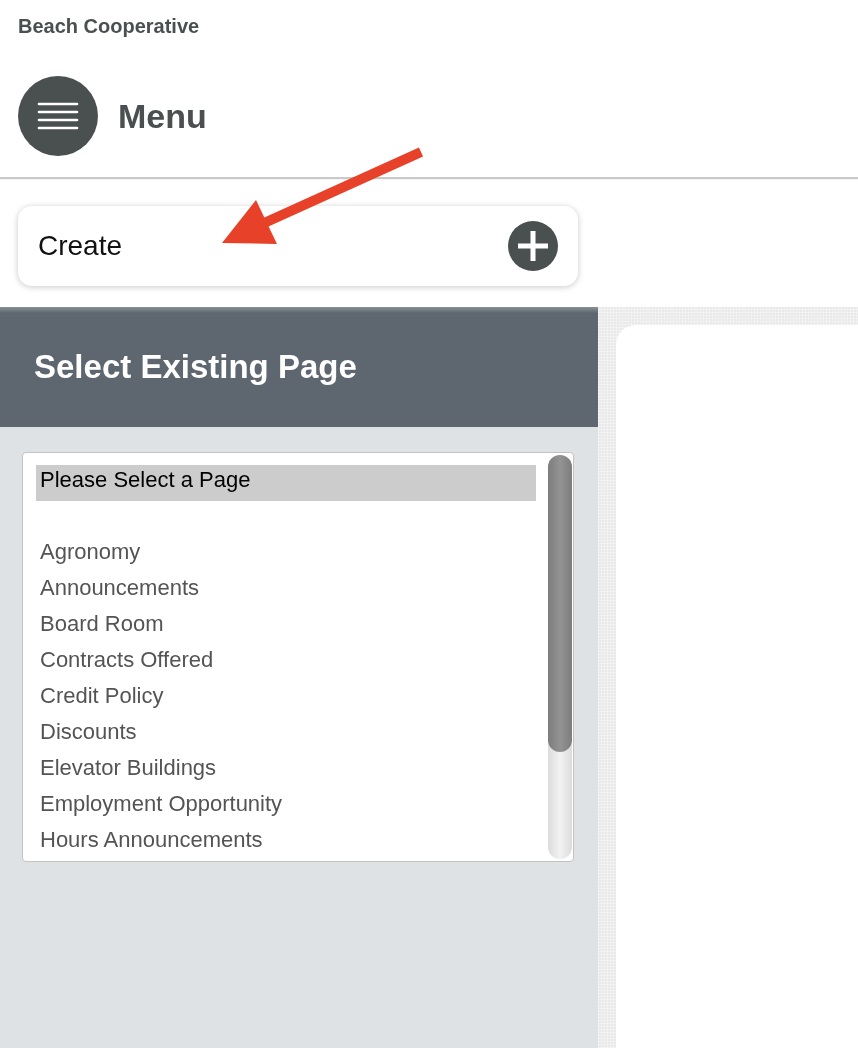 Image resolution: width=858 pixels, height=1048 pixels. What do you see at coordinates (298, 246) in the screenshot?
I see `create-button: Create` at bounding box center [298, 246].